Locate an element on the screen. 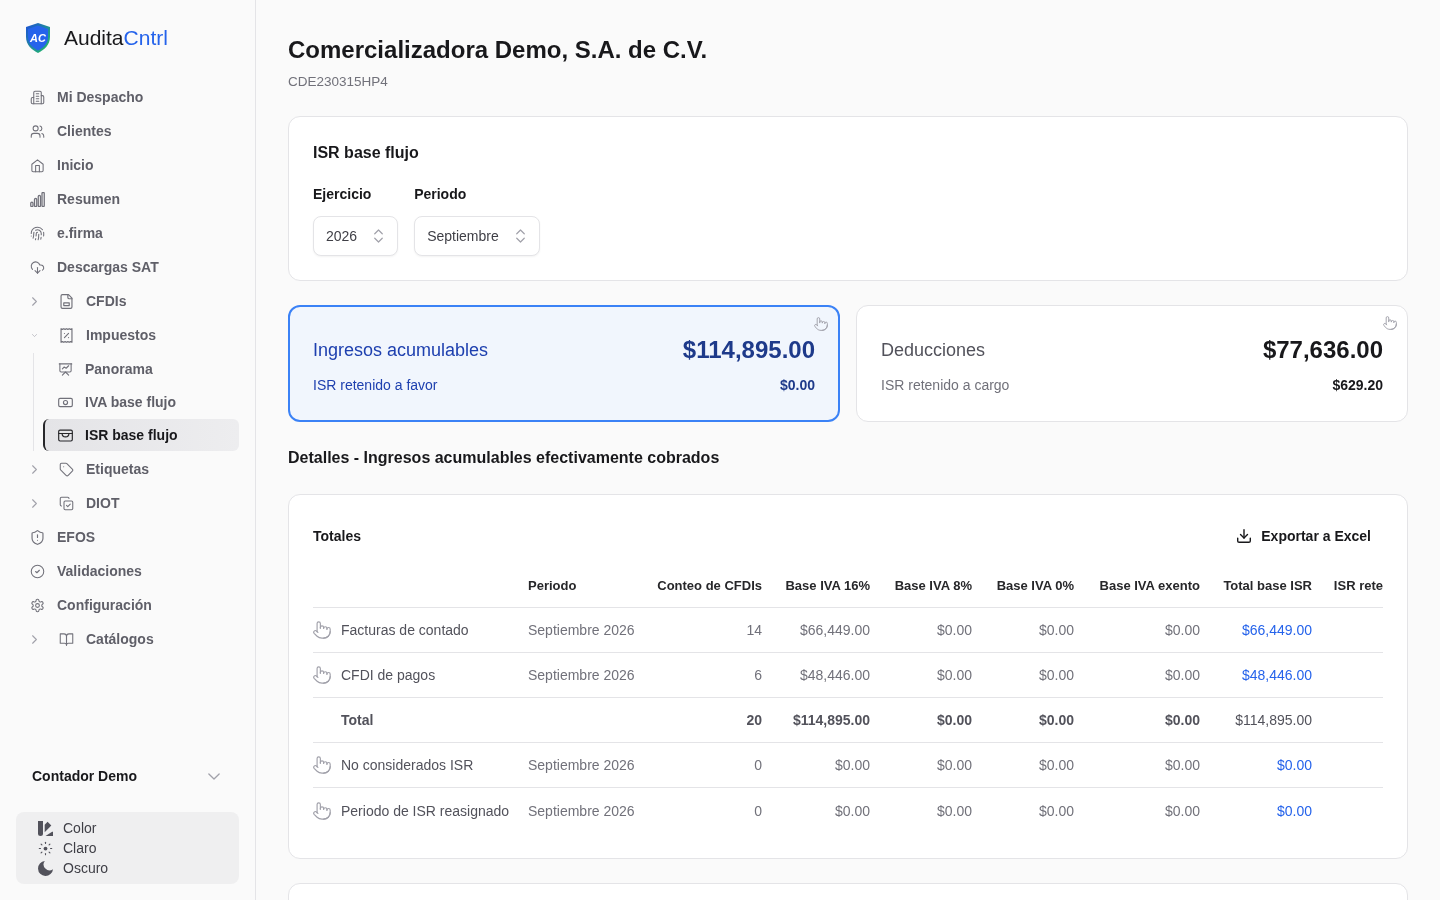  card-title: Deducciones is located at coordinates (933, 350).